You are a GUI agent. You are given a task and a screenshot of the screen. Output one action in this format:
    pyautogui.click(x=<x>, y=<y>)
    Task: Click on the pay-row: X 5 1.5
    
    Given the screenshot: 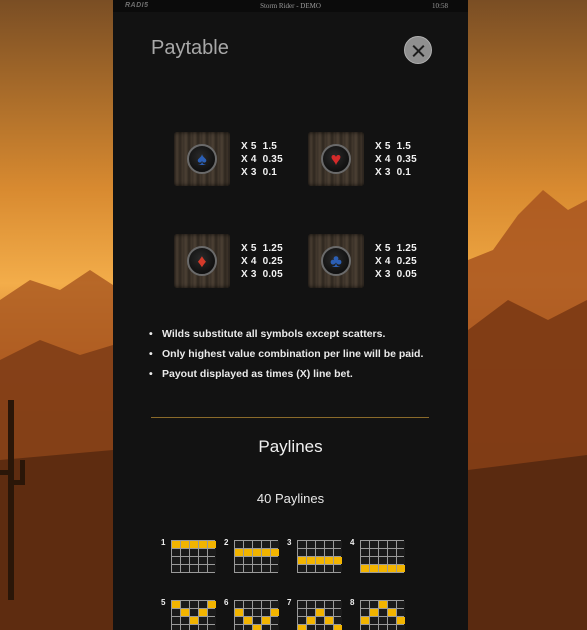 What is the action you would take?
    pyautogui.click(x=393, y=146)
    